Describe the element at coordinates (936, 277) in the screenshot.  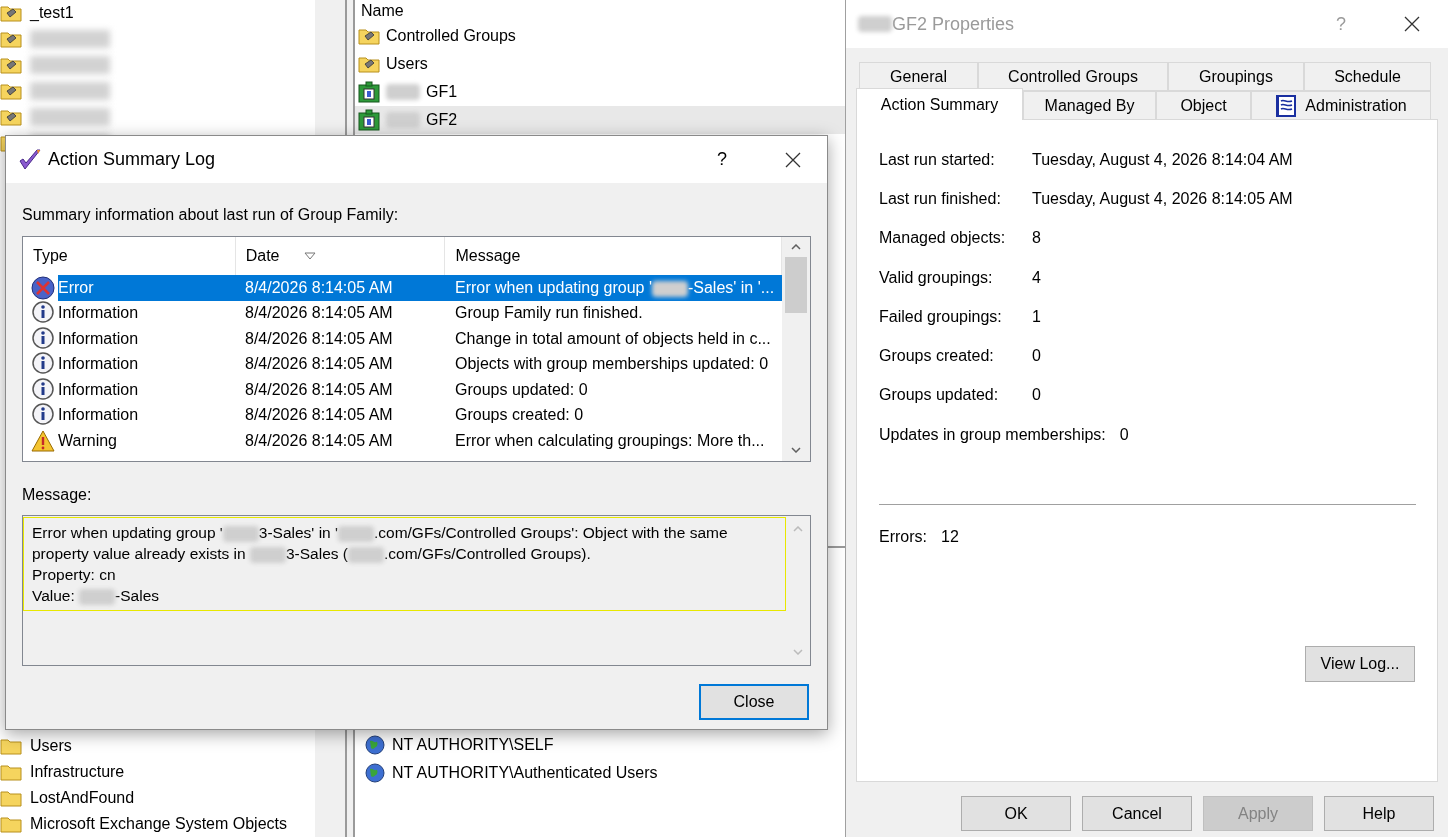
I see `field-label: Valid groupings:` at that location.